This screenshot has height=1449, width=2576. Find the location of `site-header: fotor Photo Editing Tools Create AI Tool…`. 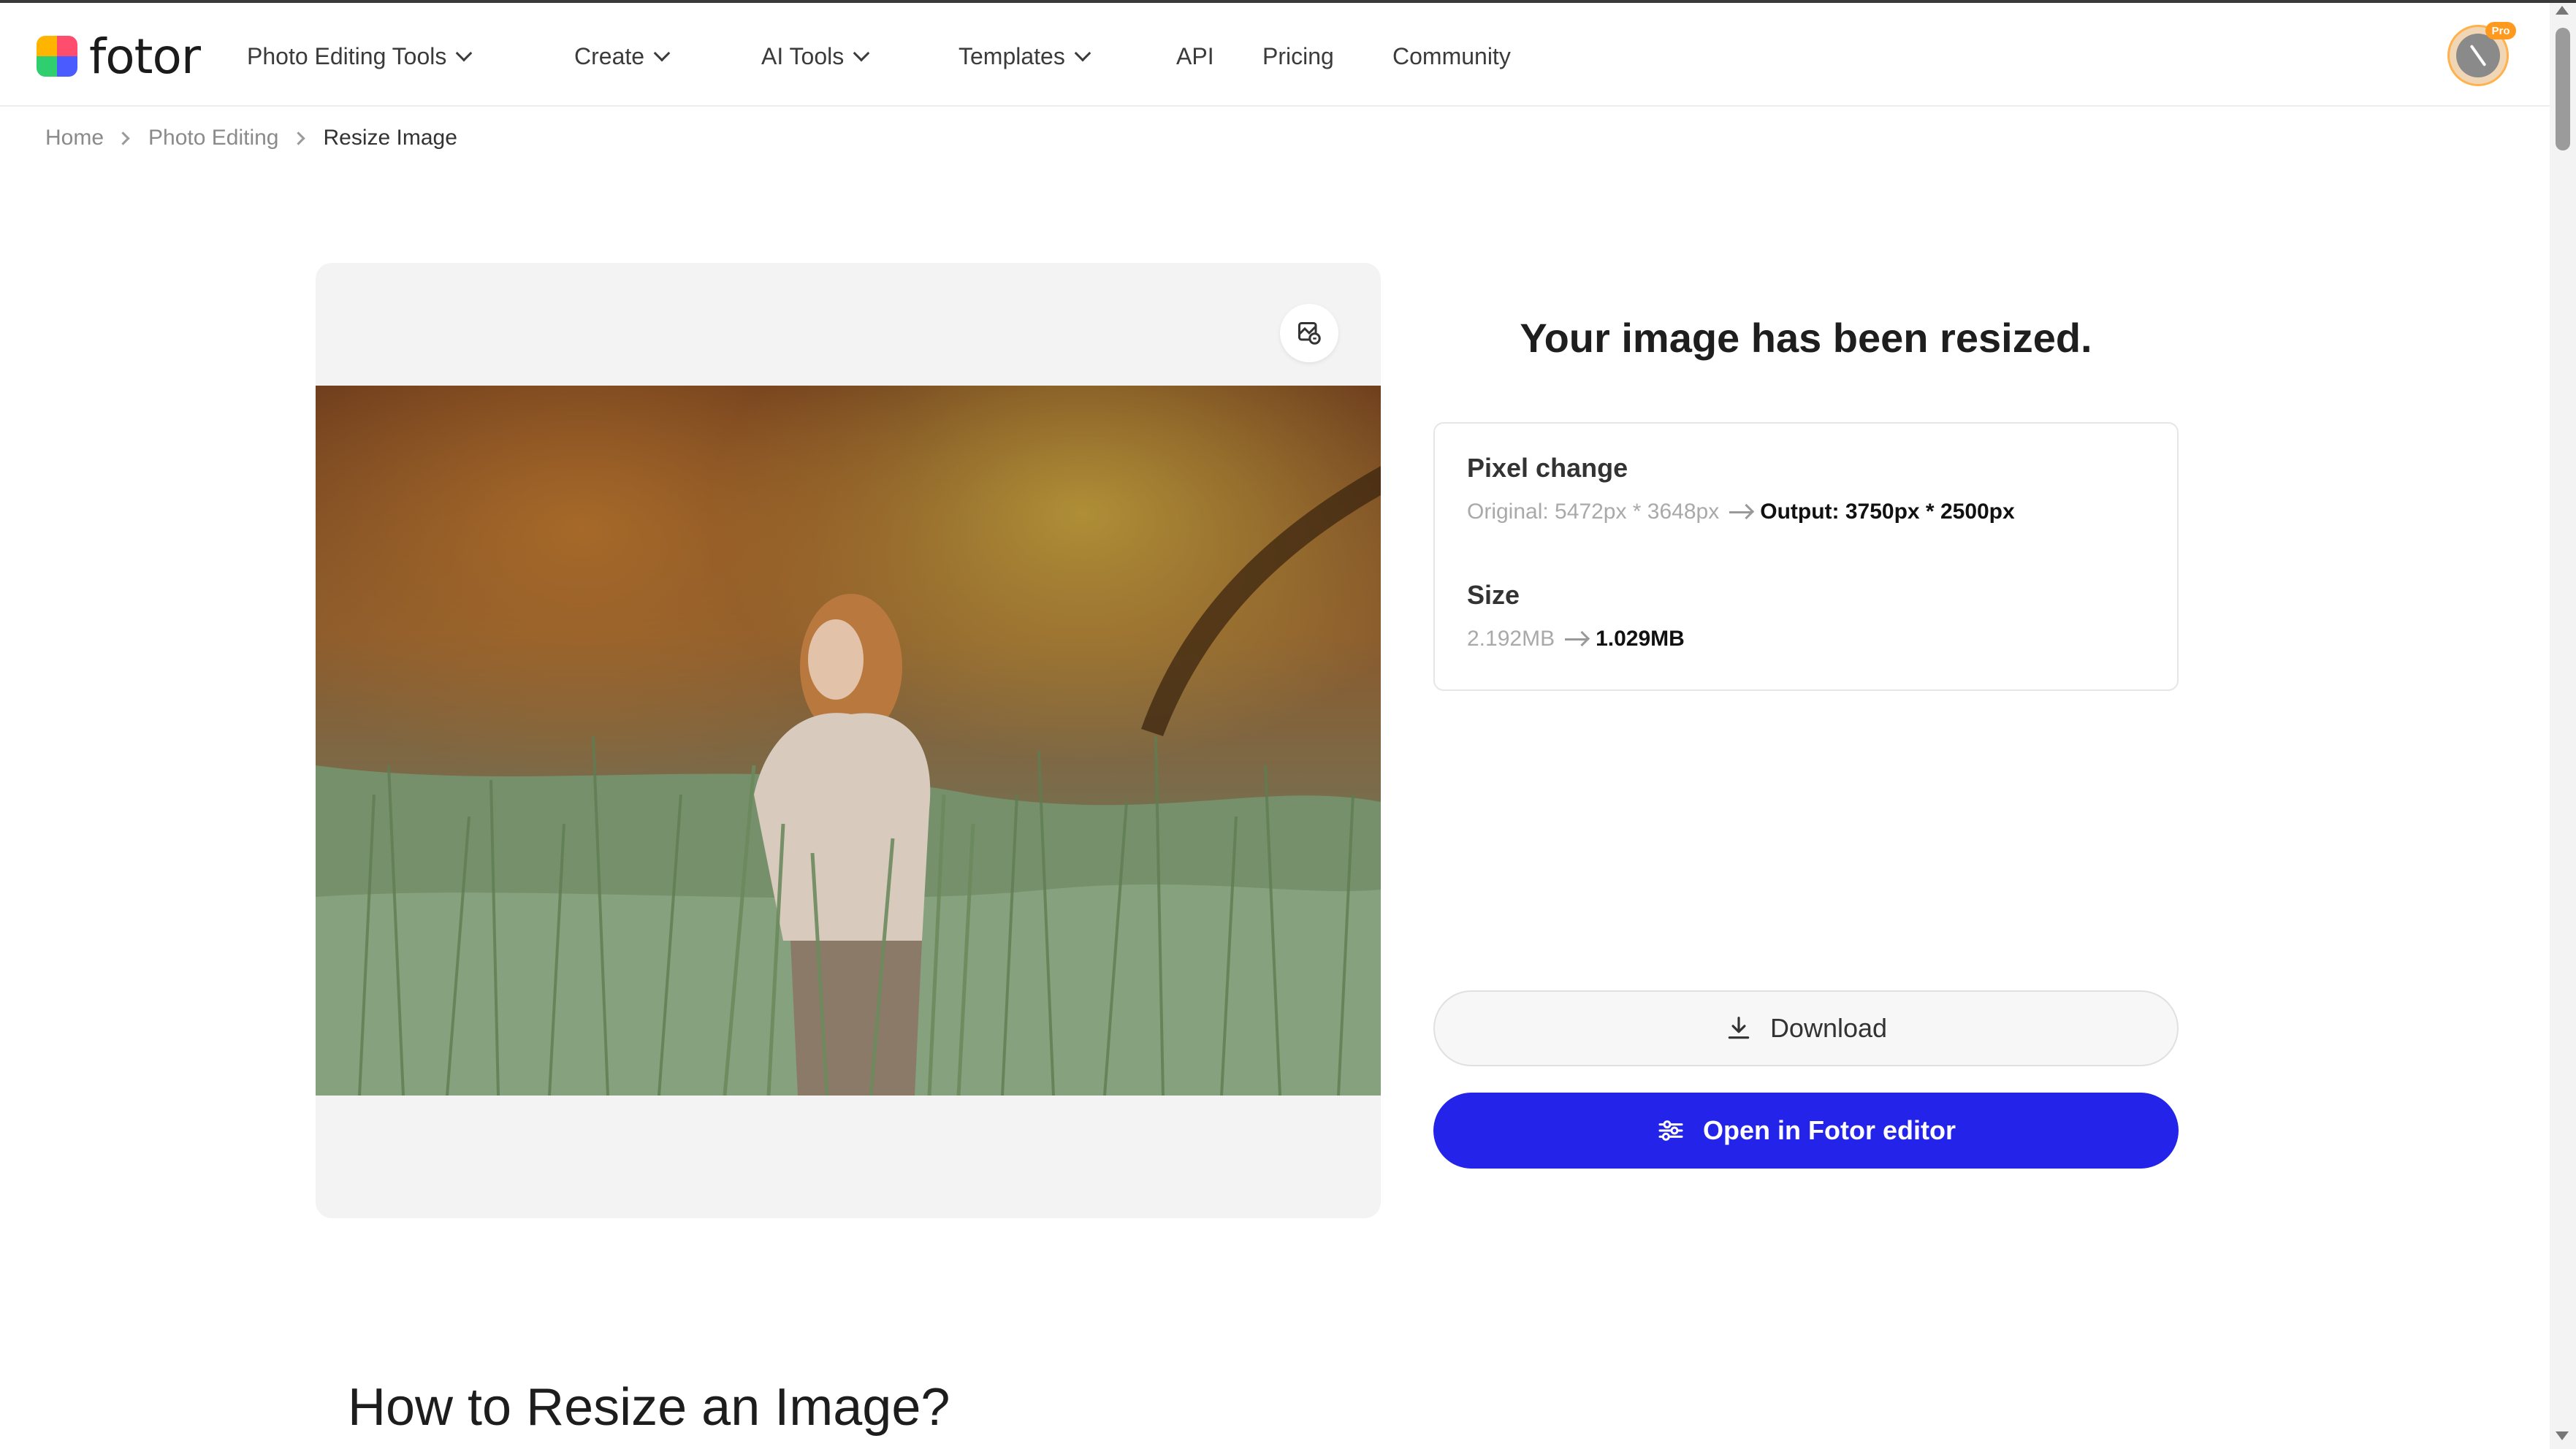

site-header: fotor Photo Editing Tools Create AI Tool… is located at coordinates (1275, 55).